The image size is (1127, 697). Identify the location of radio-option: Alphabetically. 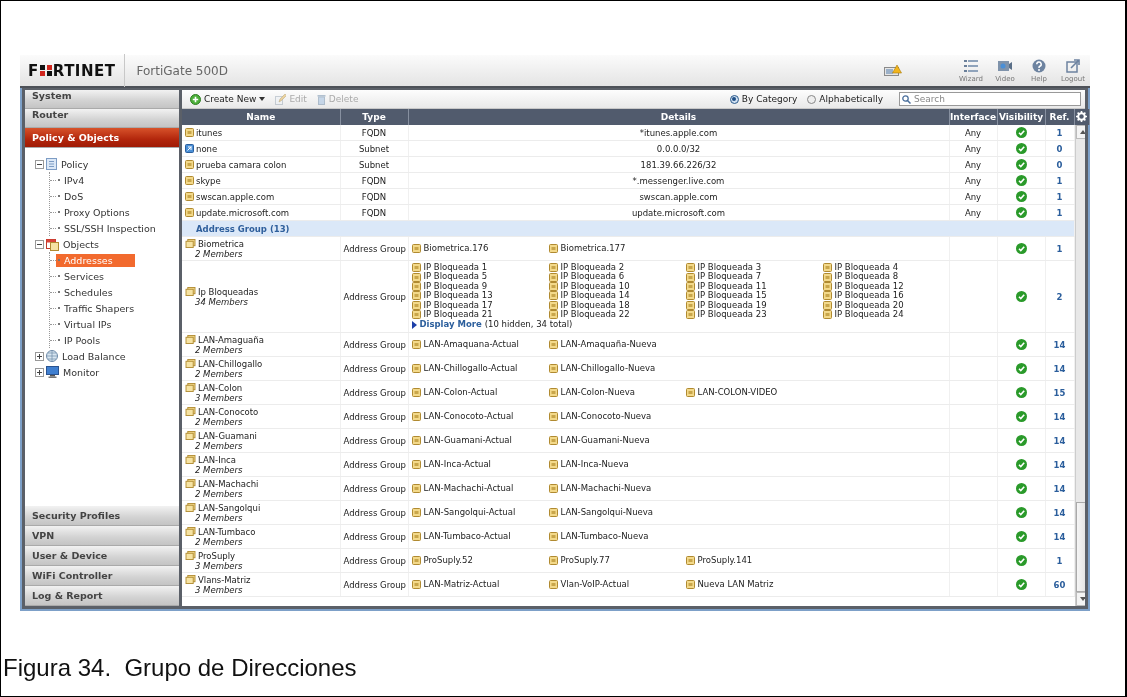
(845, 99).